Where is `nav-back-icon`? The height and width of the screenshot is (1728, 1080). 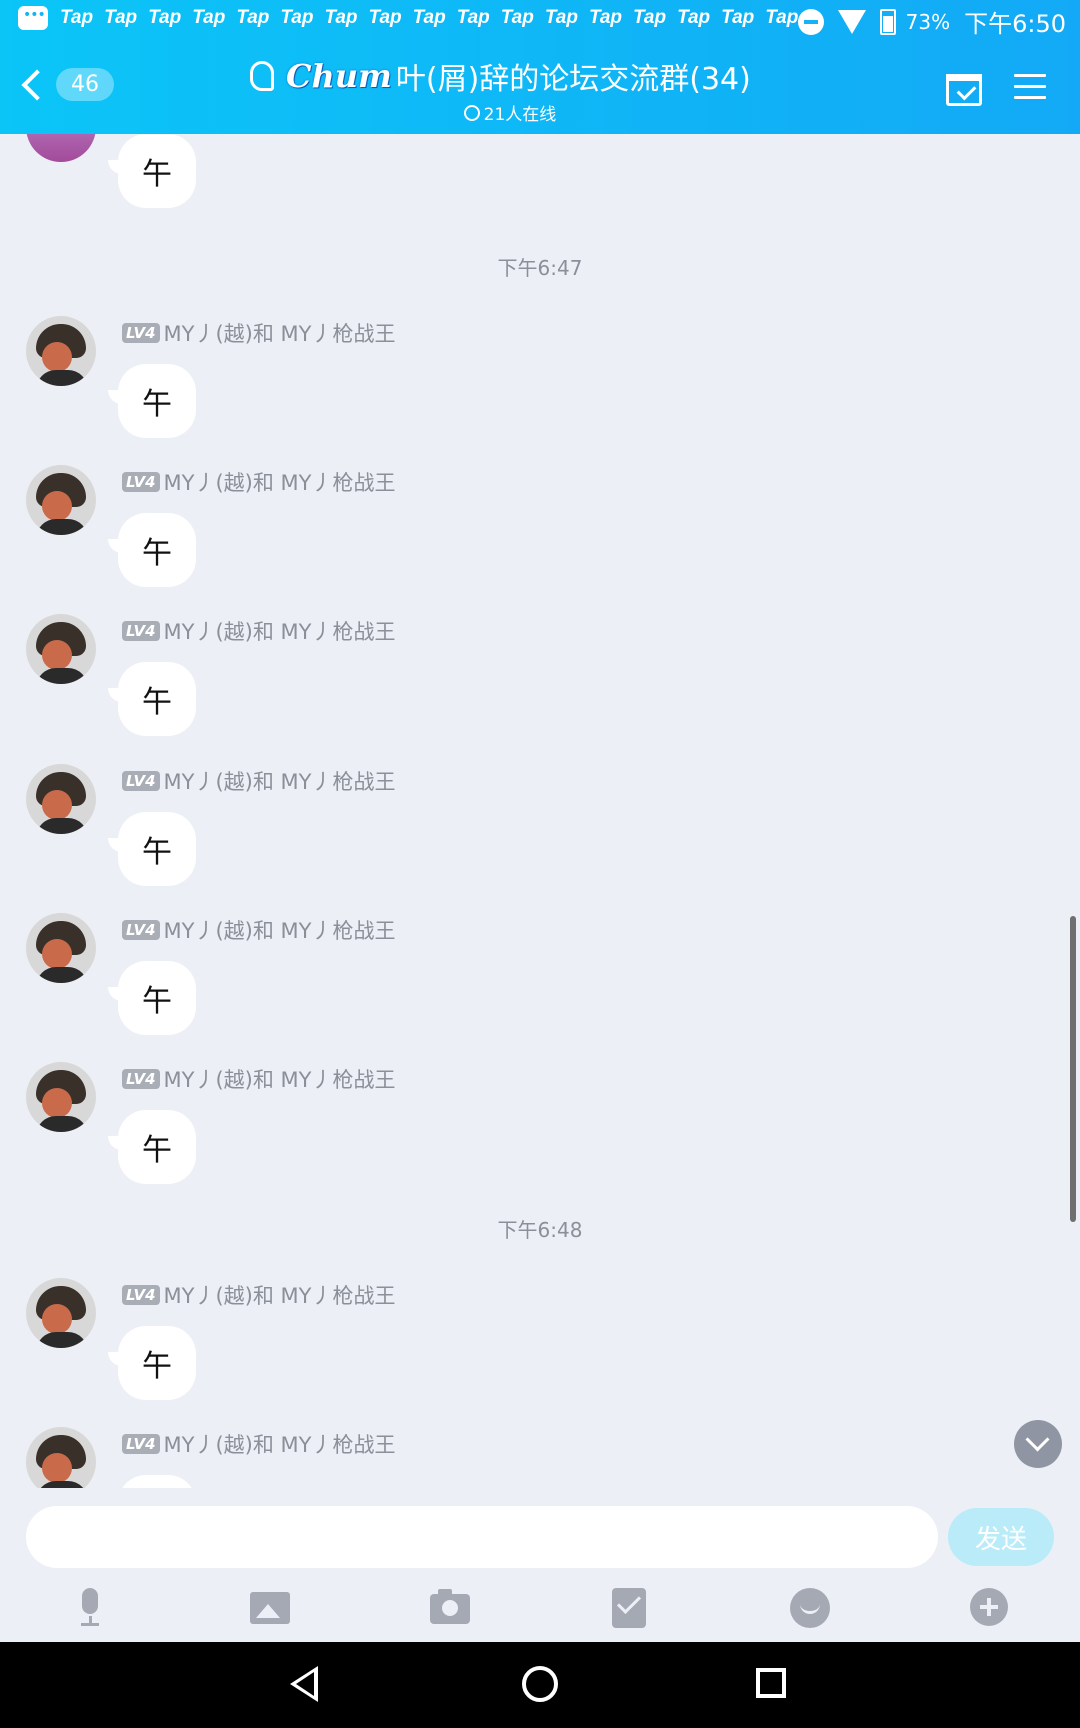 nav-back-icon is located at coordinates (304, 1684).